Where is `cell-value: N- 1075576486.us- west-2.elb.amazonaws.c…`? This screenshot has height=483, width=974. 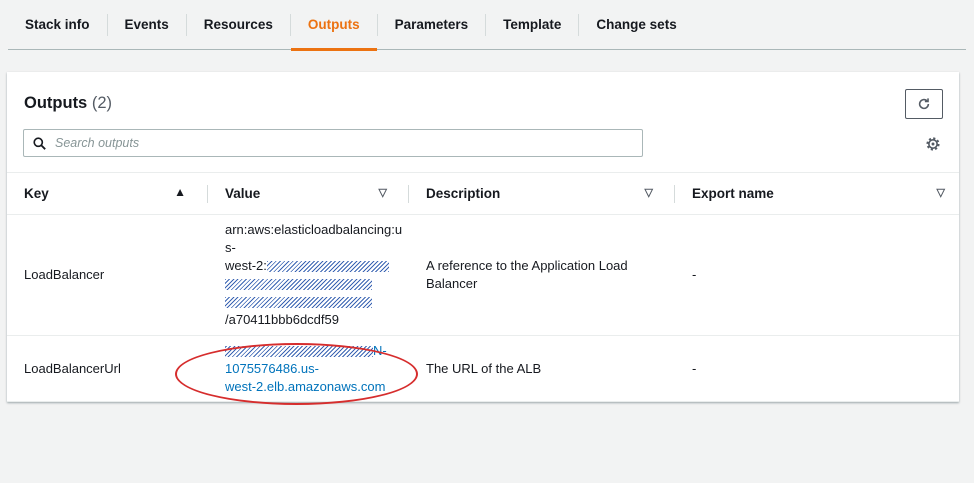
cell-value: N- 1075576486.us- west-2.elb.amazonaws.c… is located at coordinates (308, 368).